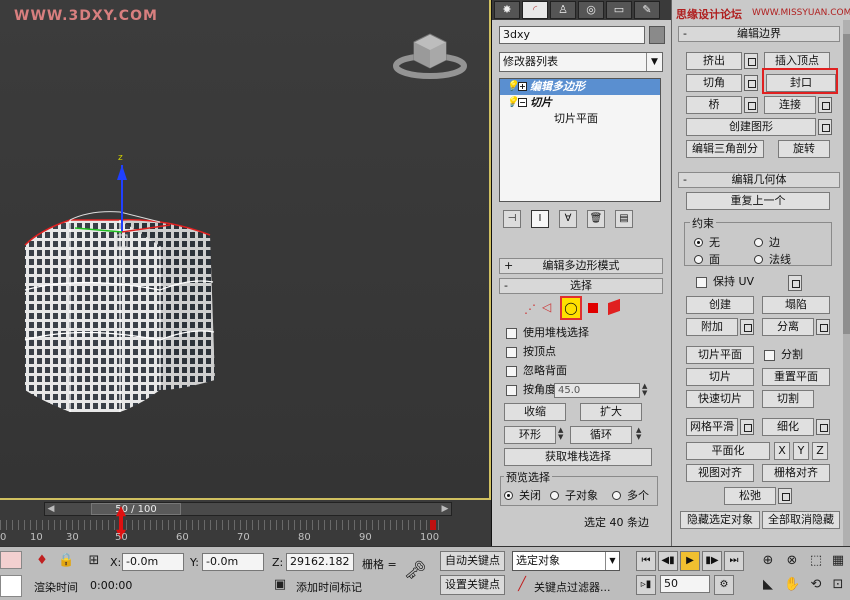  Describe the element at coordinates (796, 305) in the screenshot. I see `collapse-button: 塌陷` at that location.